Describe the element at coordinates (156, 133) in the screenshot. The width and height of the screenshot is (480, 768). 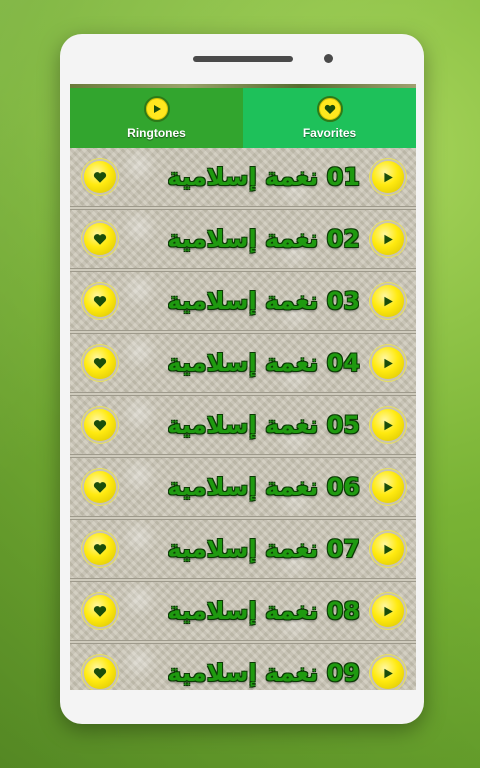
I see `tab-ringtones-label: Ringtones` at that location.